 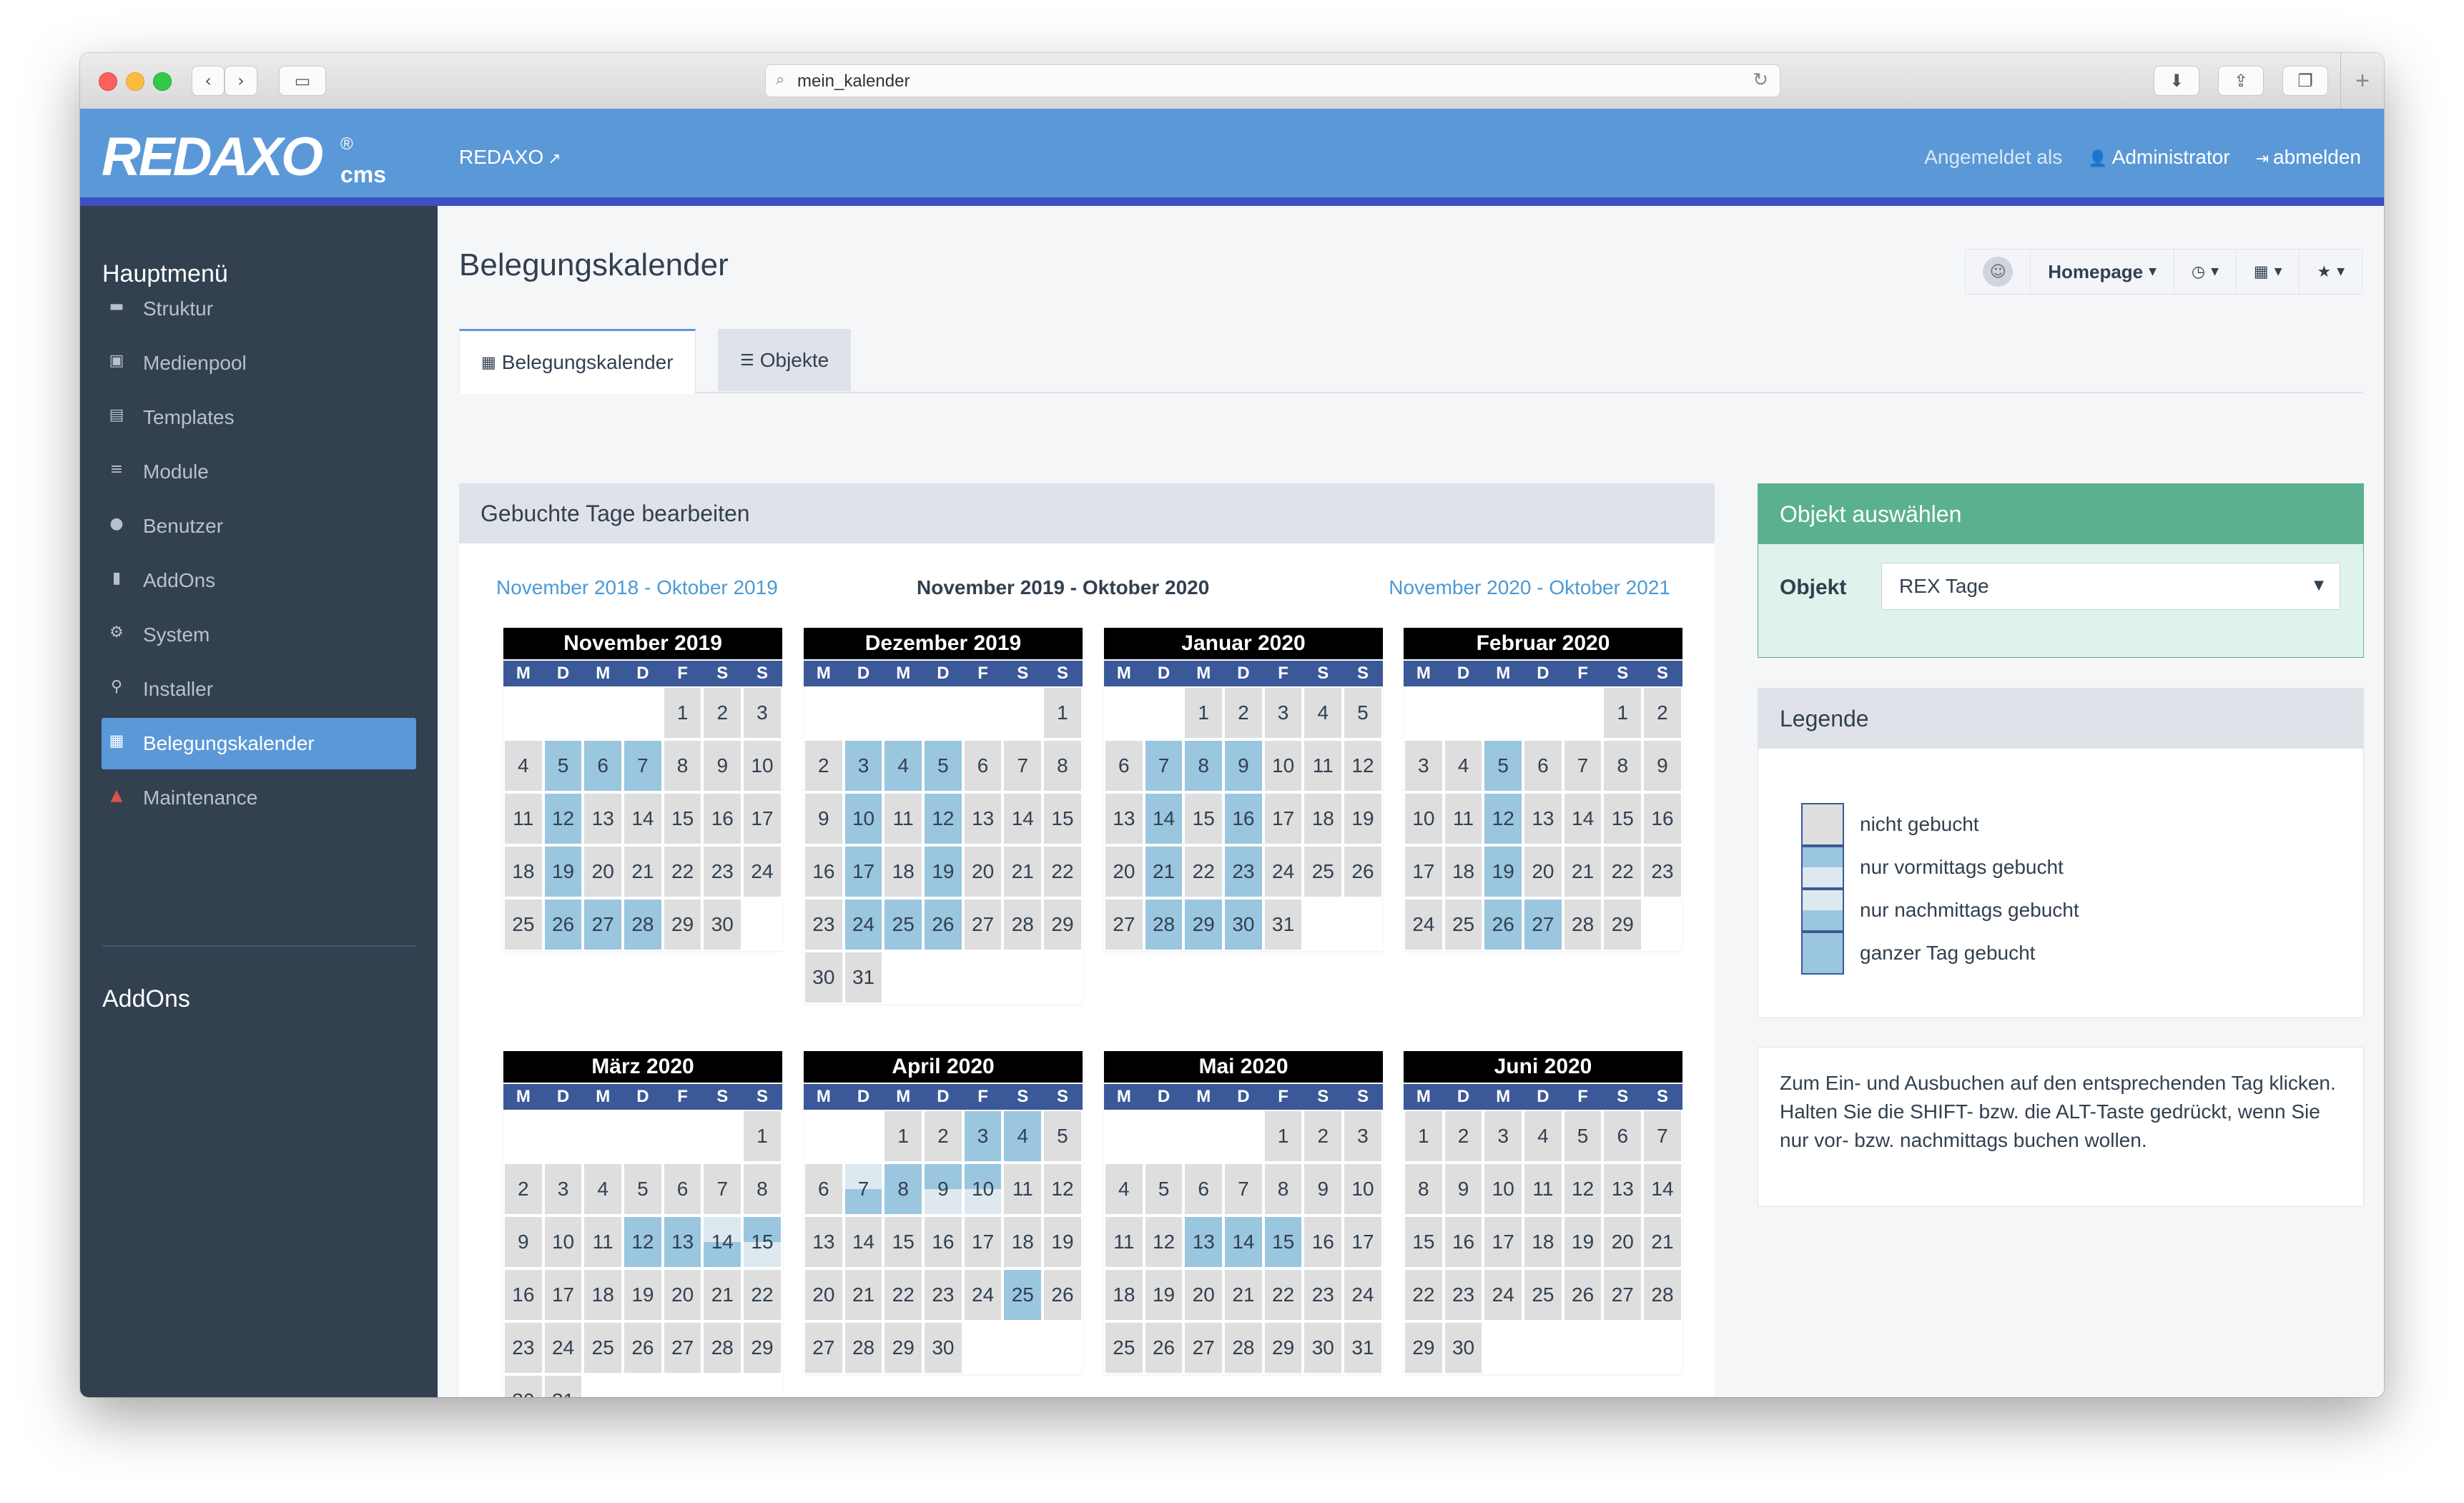 I want to click on redaxo-logo: REDAXO ® cms, so click(x=244, y=157).